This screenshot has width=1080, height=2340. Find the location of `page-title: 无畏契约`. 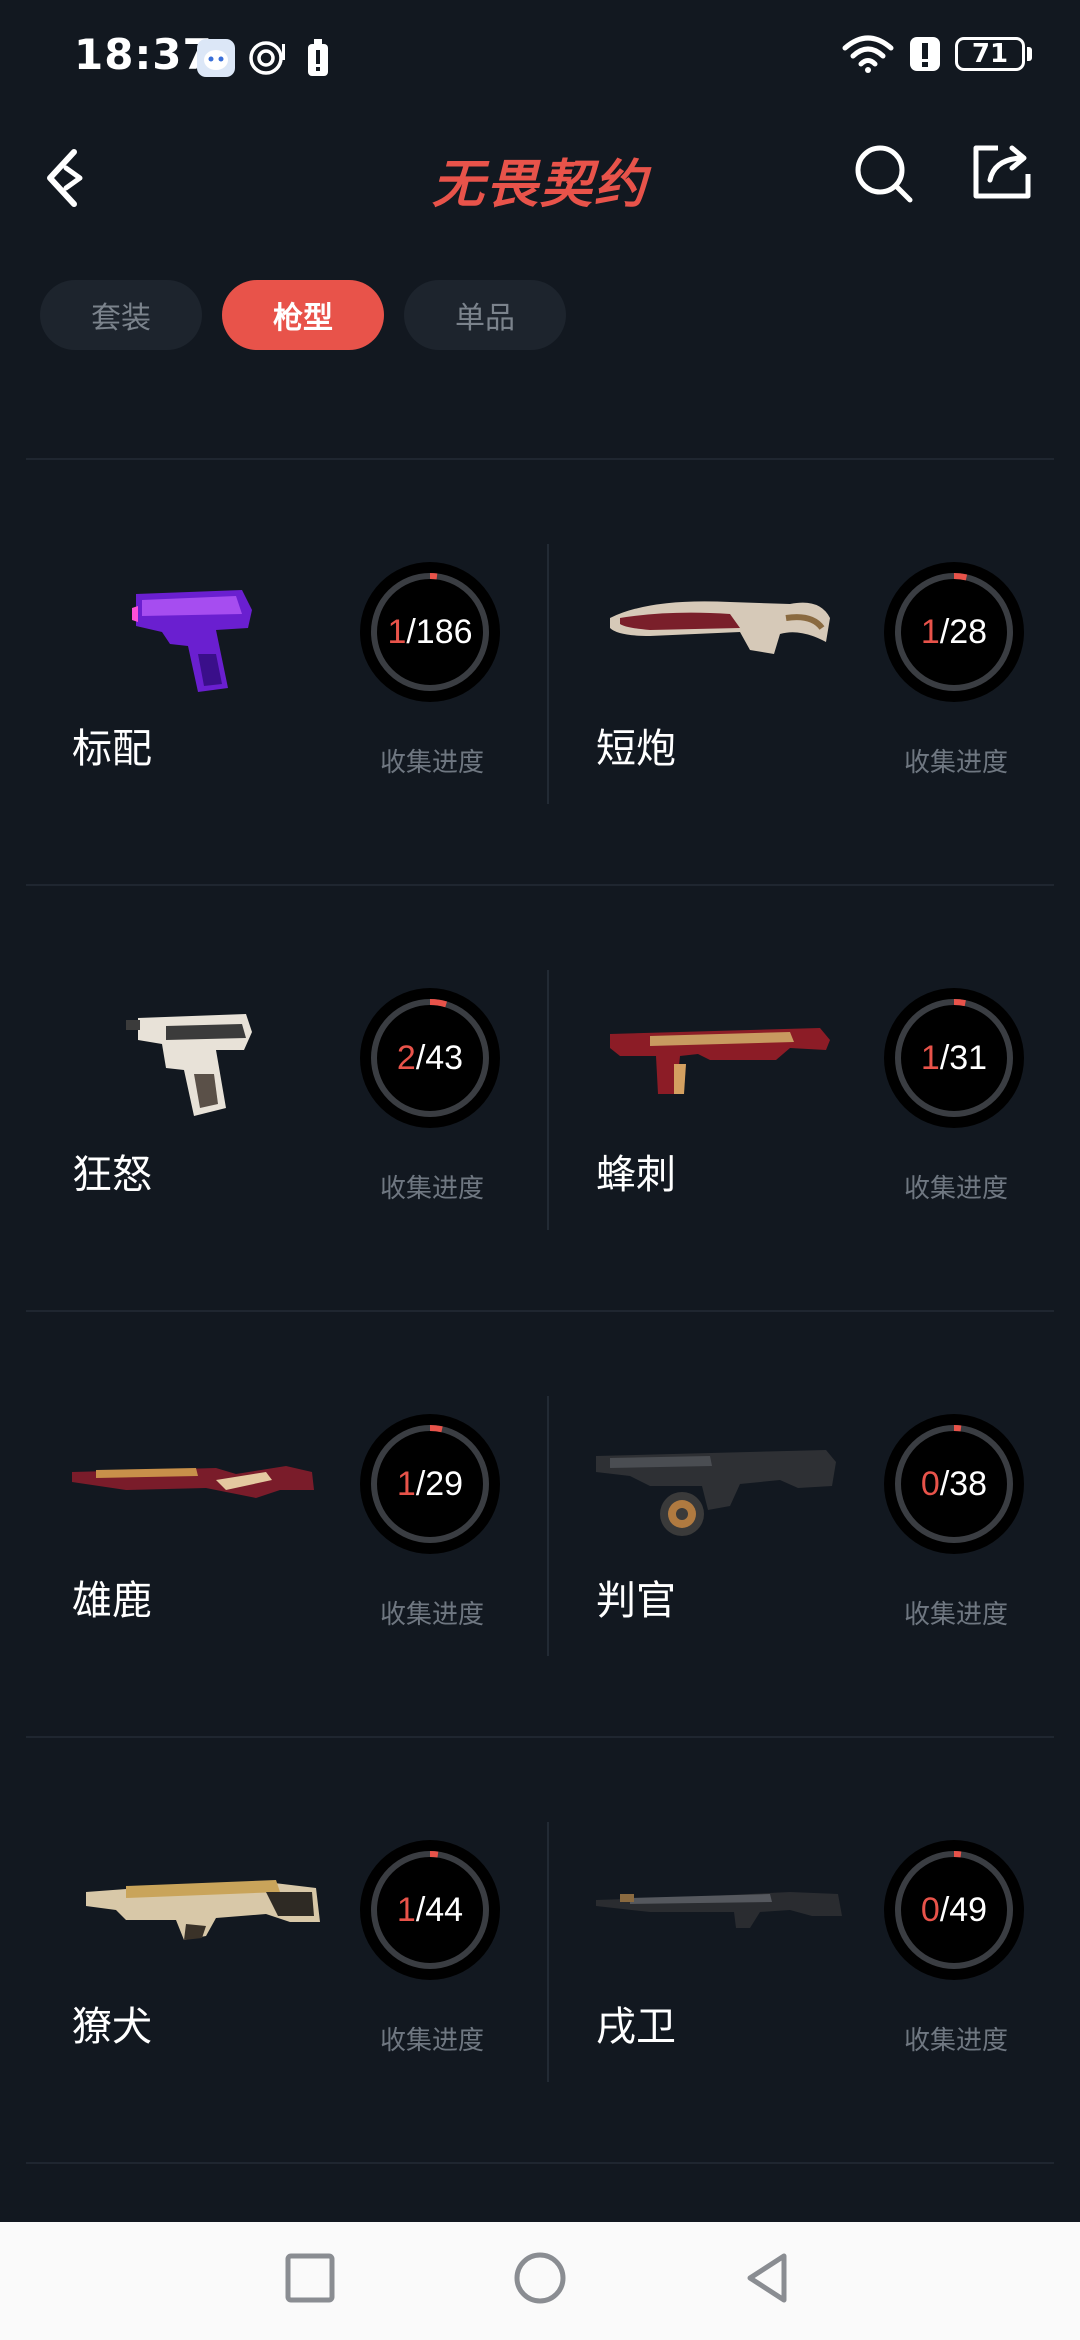

page-title: 无畏契约 is located at coordinates (539, 185).